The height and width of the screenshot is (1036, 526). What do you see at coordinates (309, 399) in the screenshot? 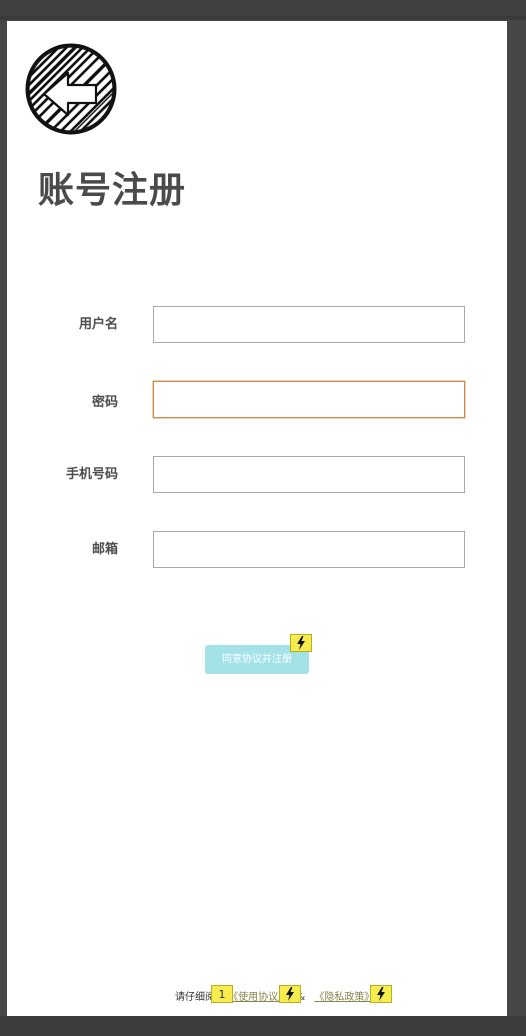
I see `password-input` at bounding box center [309, 399].